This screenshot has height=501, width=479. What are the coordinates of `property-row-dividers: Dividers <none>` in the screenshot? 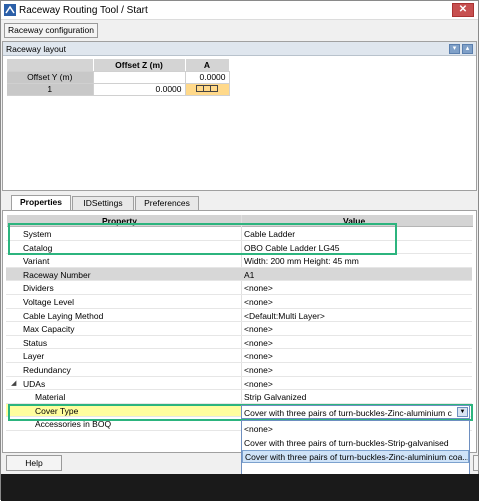 It's located at (239, 288).